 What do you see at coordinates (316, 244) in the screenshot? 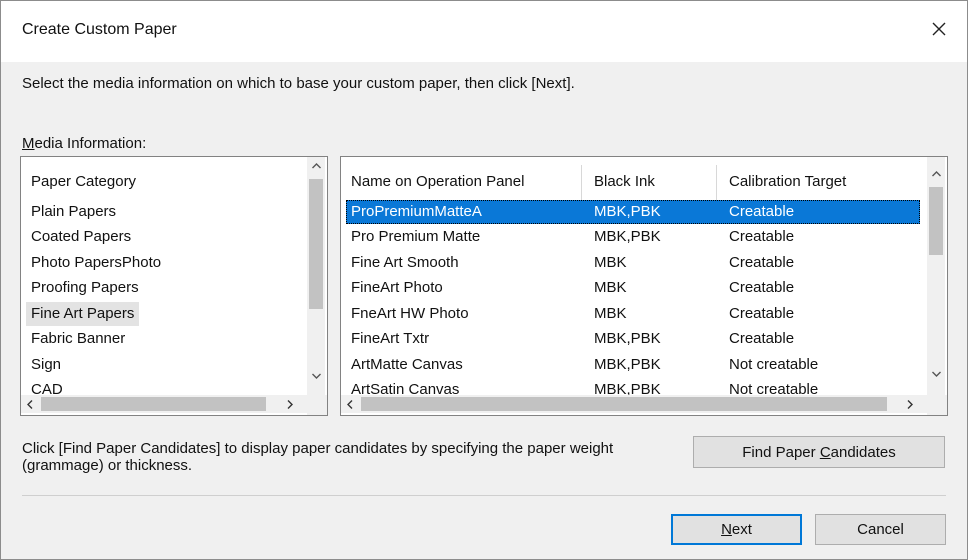
I see `category-scroll-thumb` at bounding box center [316, 244].